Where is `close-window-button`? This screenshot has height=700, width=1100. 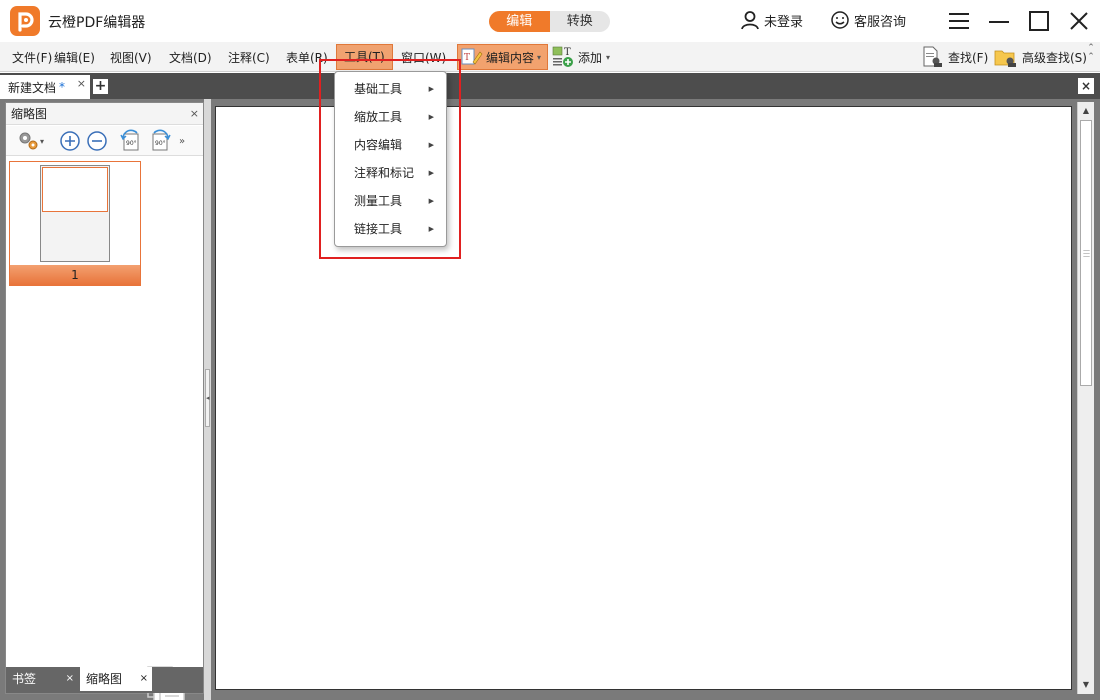 close-window-button is located at coordinates (1079, 21).